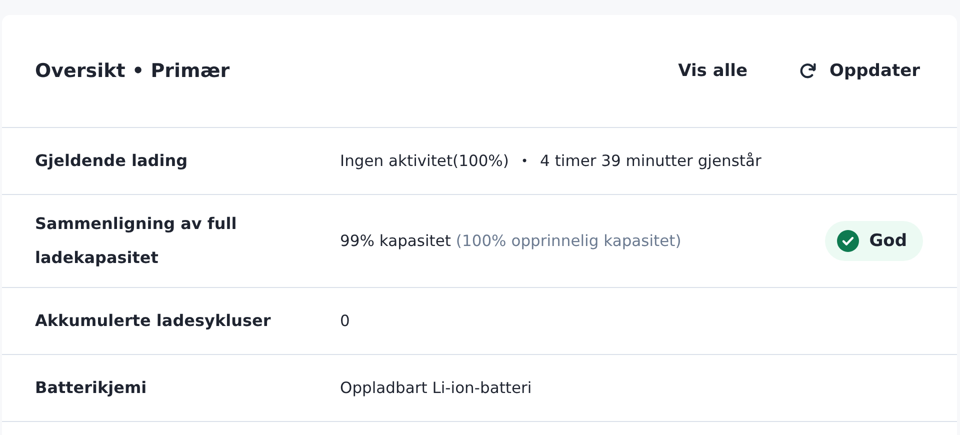 The height and width of the screenshot is (435, 960). Describe the element at coordinates (651, 161) in the screenshot. I see `row-value: 4 timer 39 minutter gjenstår` at that location.